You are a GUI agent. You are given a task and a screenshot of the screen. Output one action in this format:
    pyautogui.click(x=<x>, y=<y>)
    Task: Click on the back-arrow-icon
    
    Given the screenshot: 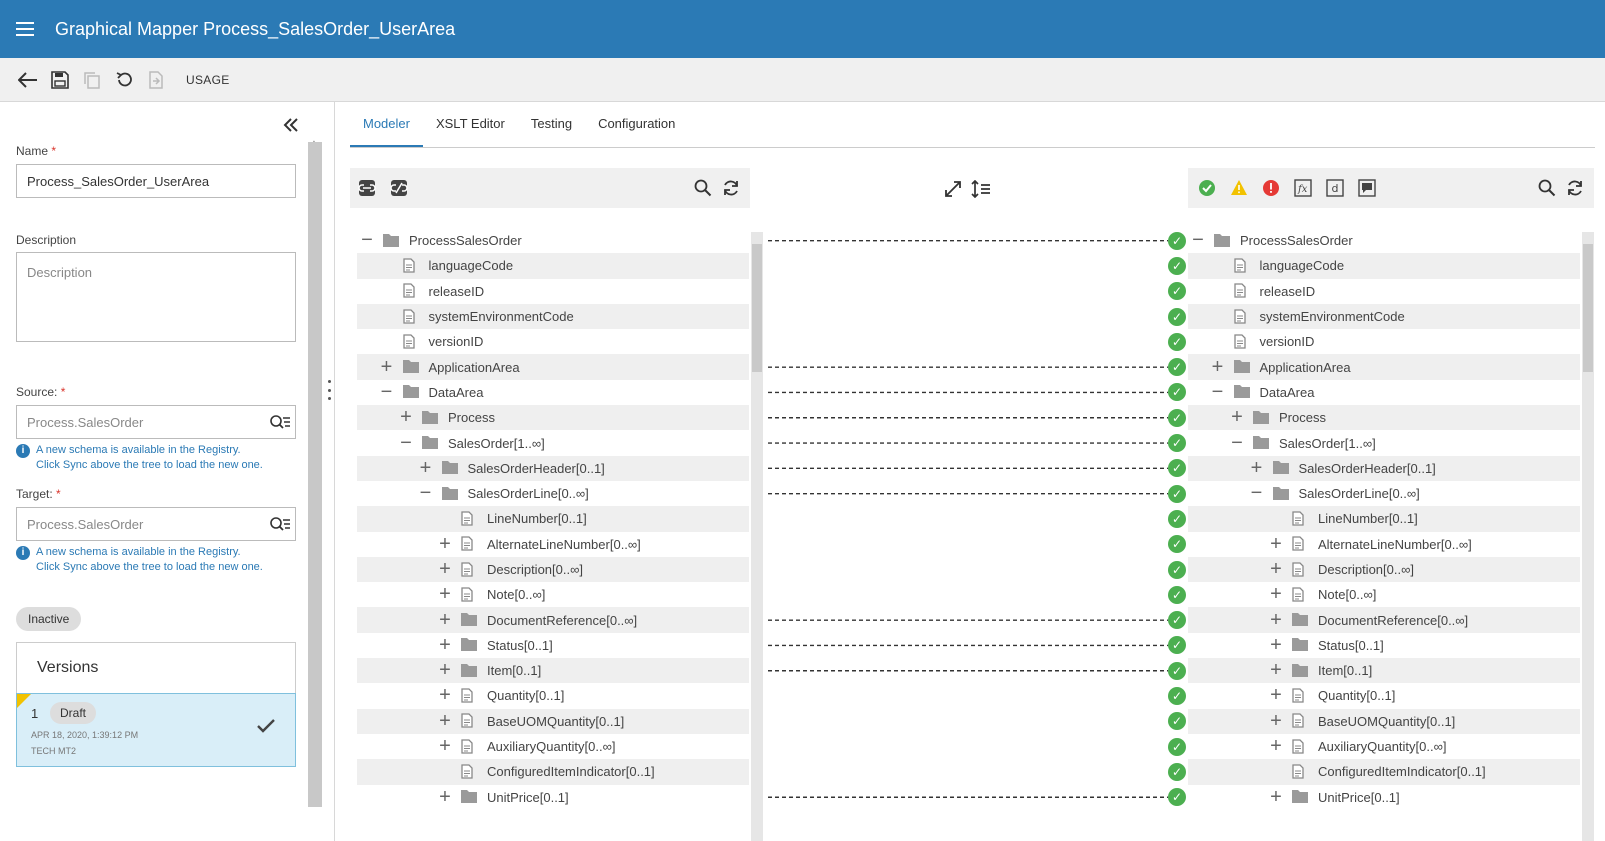 What is the action you would take?
    pyautogui.click(x=28, y=80)
    